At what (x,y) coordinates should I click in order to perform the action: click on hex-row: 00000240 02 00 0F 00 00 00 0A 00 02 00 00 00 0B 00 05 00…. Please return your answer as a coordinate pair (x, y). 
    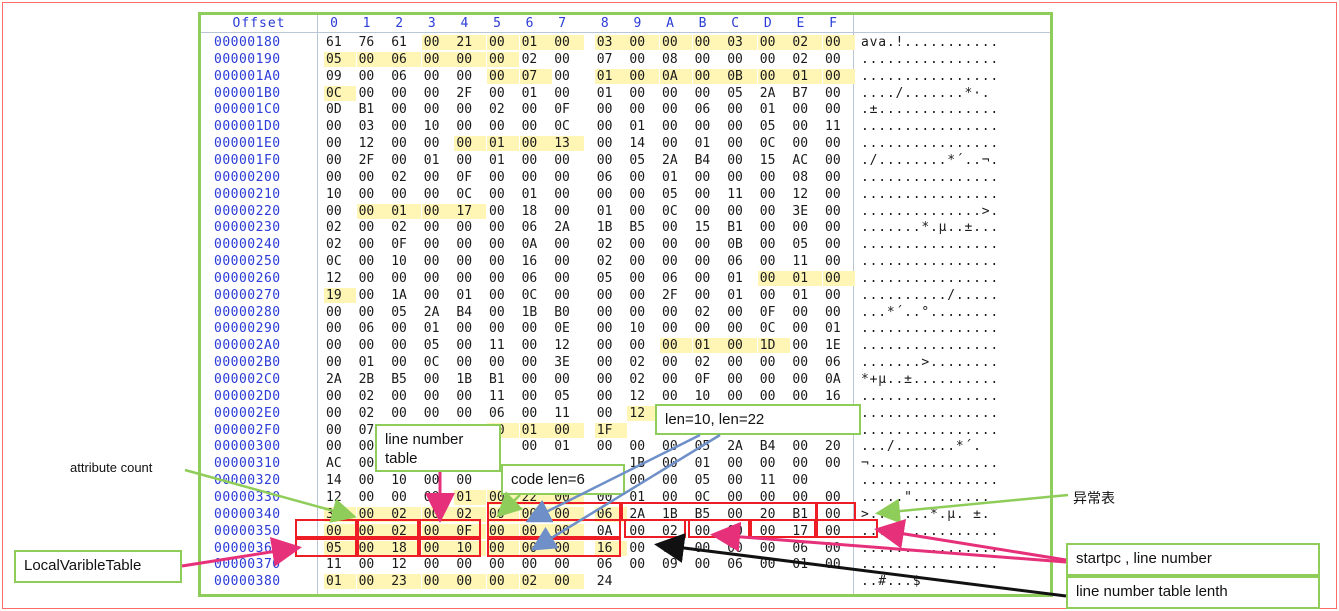
    Looking at the image, I should click on (625, 244).